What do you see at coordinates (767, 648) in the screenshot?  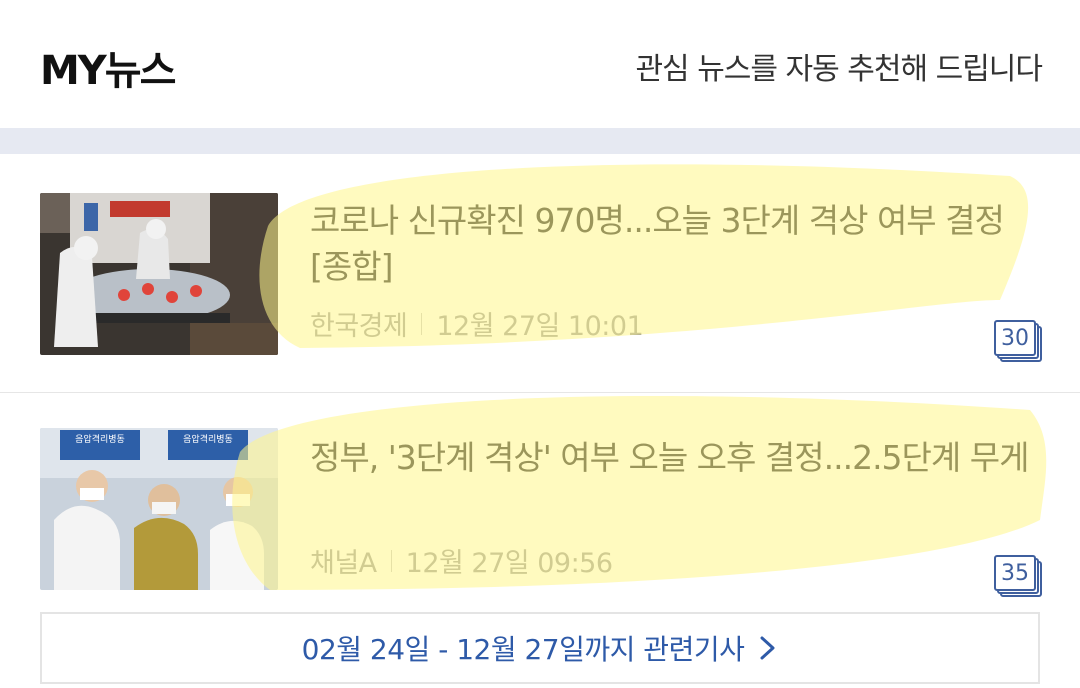 I see `chevron-right-icon` at bounding box center [767, 648].